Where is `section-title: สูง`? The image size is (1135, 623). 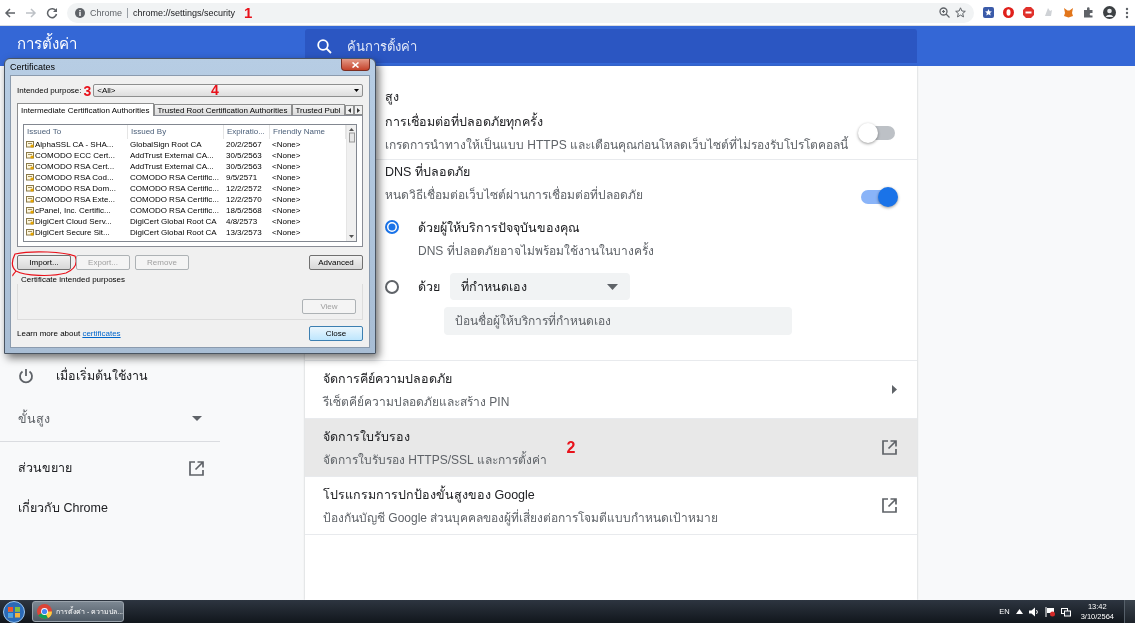
section-title: สูง is located at coordinates (392, 97).